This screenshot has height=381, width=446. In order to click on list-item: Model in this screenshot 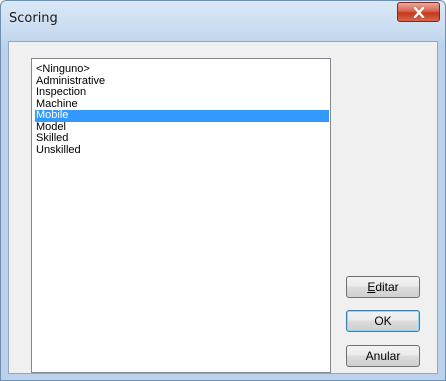, I will do `click(182, 127)`.